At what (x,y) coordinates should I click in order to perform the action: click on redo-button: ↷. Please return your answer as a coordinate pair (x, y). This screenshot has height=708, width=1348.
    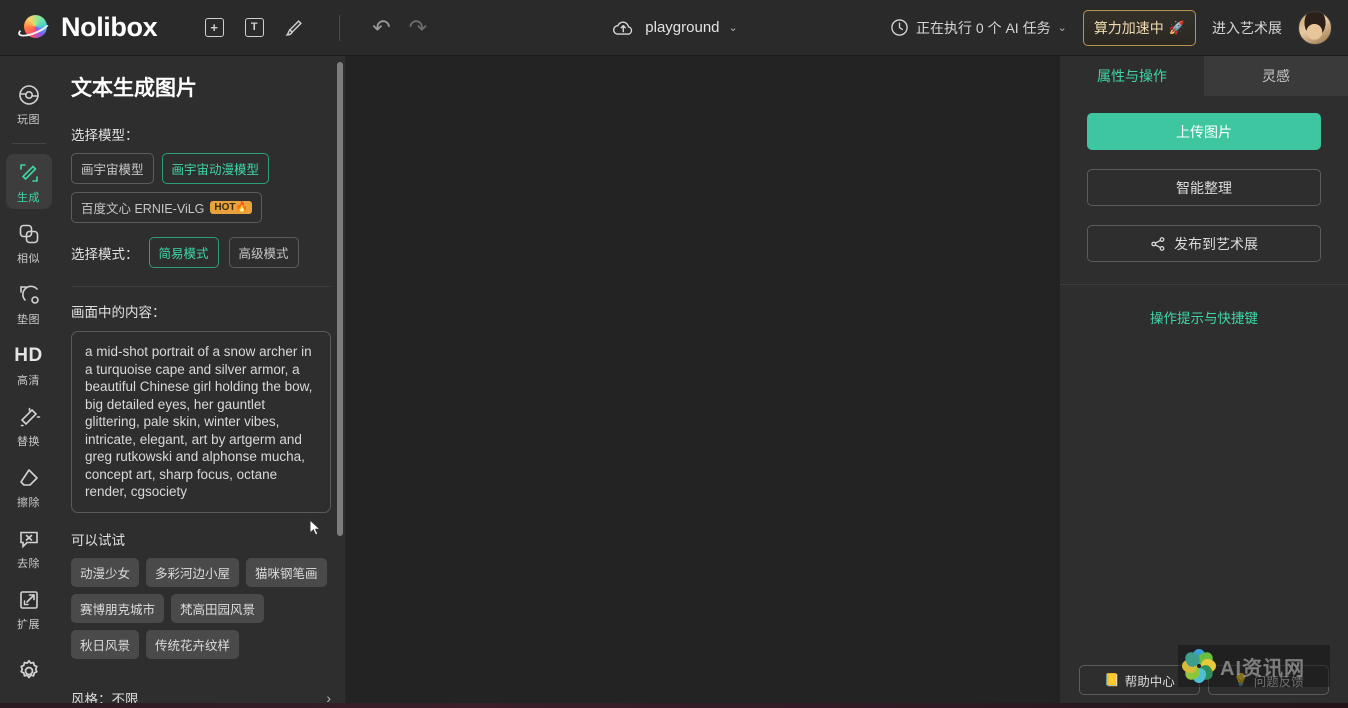
    Looking at the image, I should click on (418, 27).